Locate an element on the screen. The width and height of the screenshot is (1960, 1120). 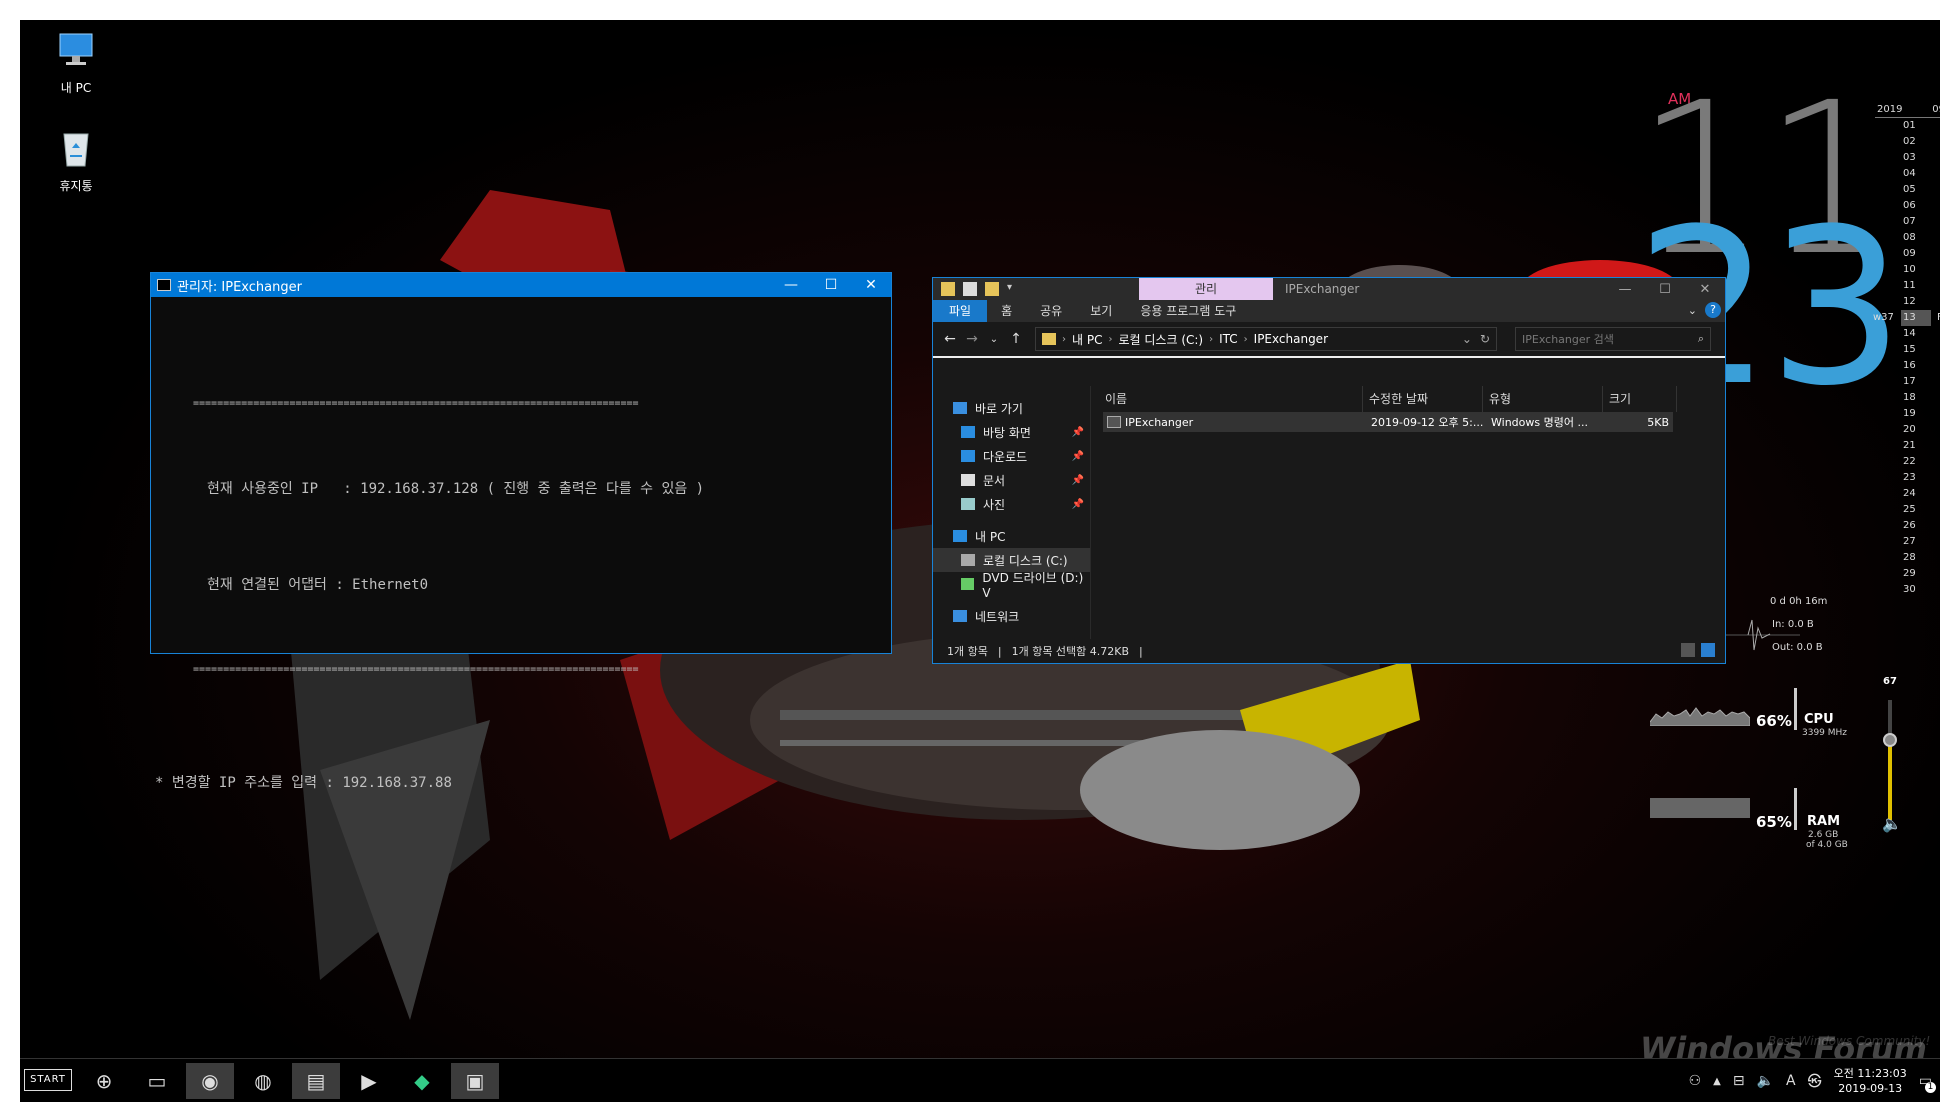
calendar-day: 05 is located at coordinates (1909, 189).